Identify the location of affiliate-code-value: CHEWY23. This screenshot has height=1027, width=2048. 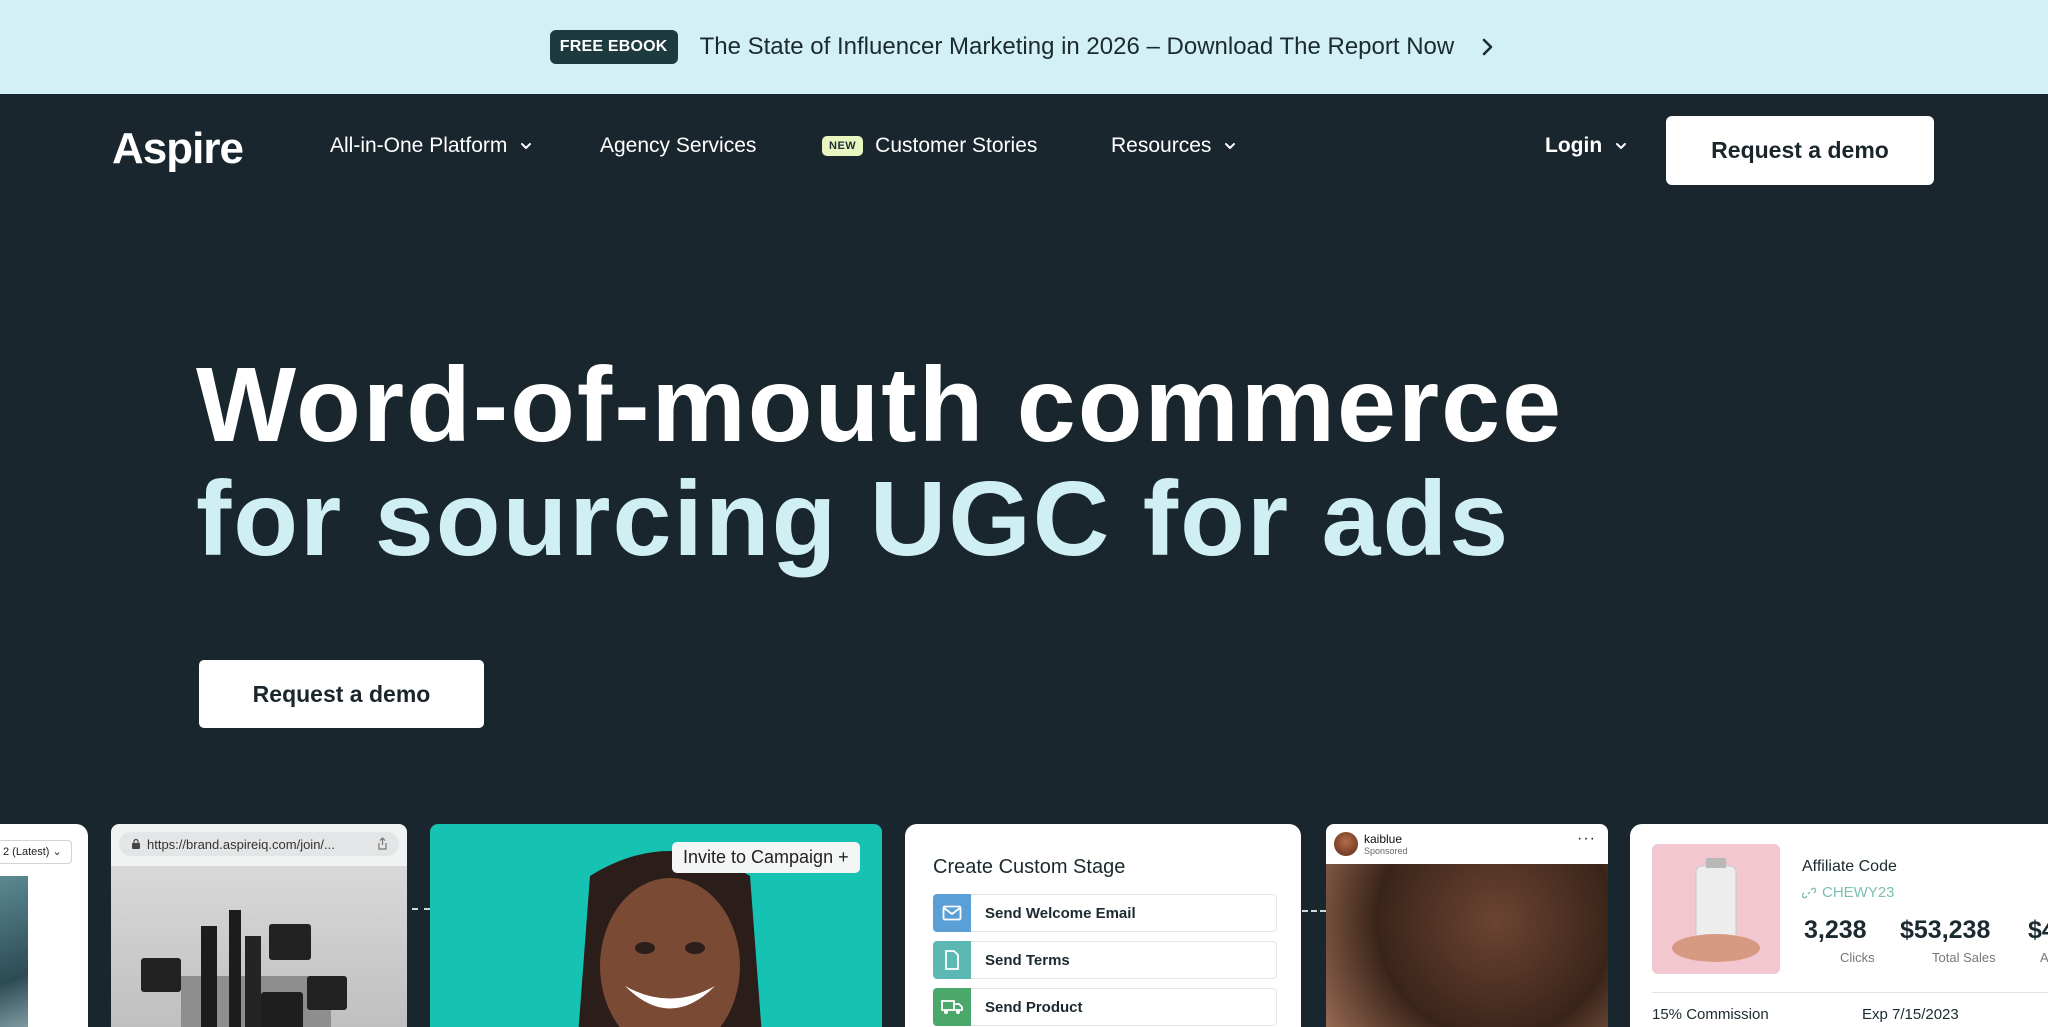
(1858, 892).